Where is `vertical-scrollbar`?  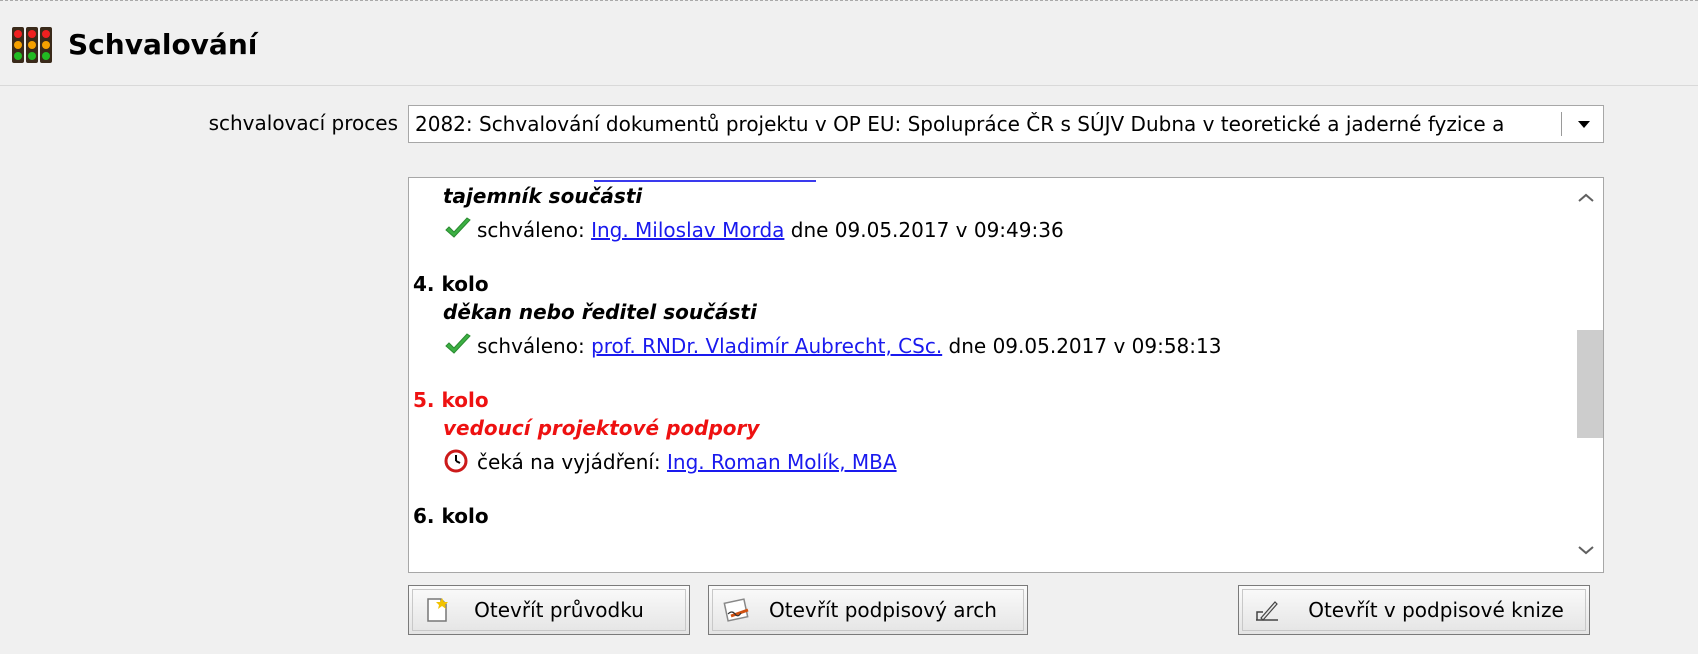
vertical-scrollbar is located at coordinates (1586, 375).